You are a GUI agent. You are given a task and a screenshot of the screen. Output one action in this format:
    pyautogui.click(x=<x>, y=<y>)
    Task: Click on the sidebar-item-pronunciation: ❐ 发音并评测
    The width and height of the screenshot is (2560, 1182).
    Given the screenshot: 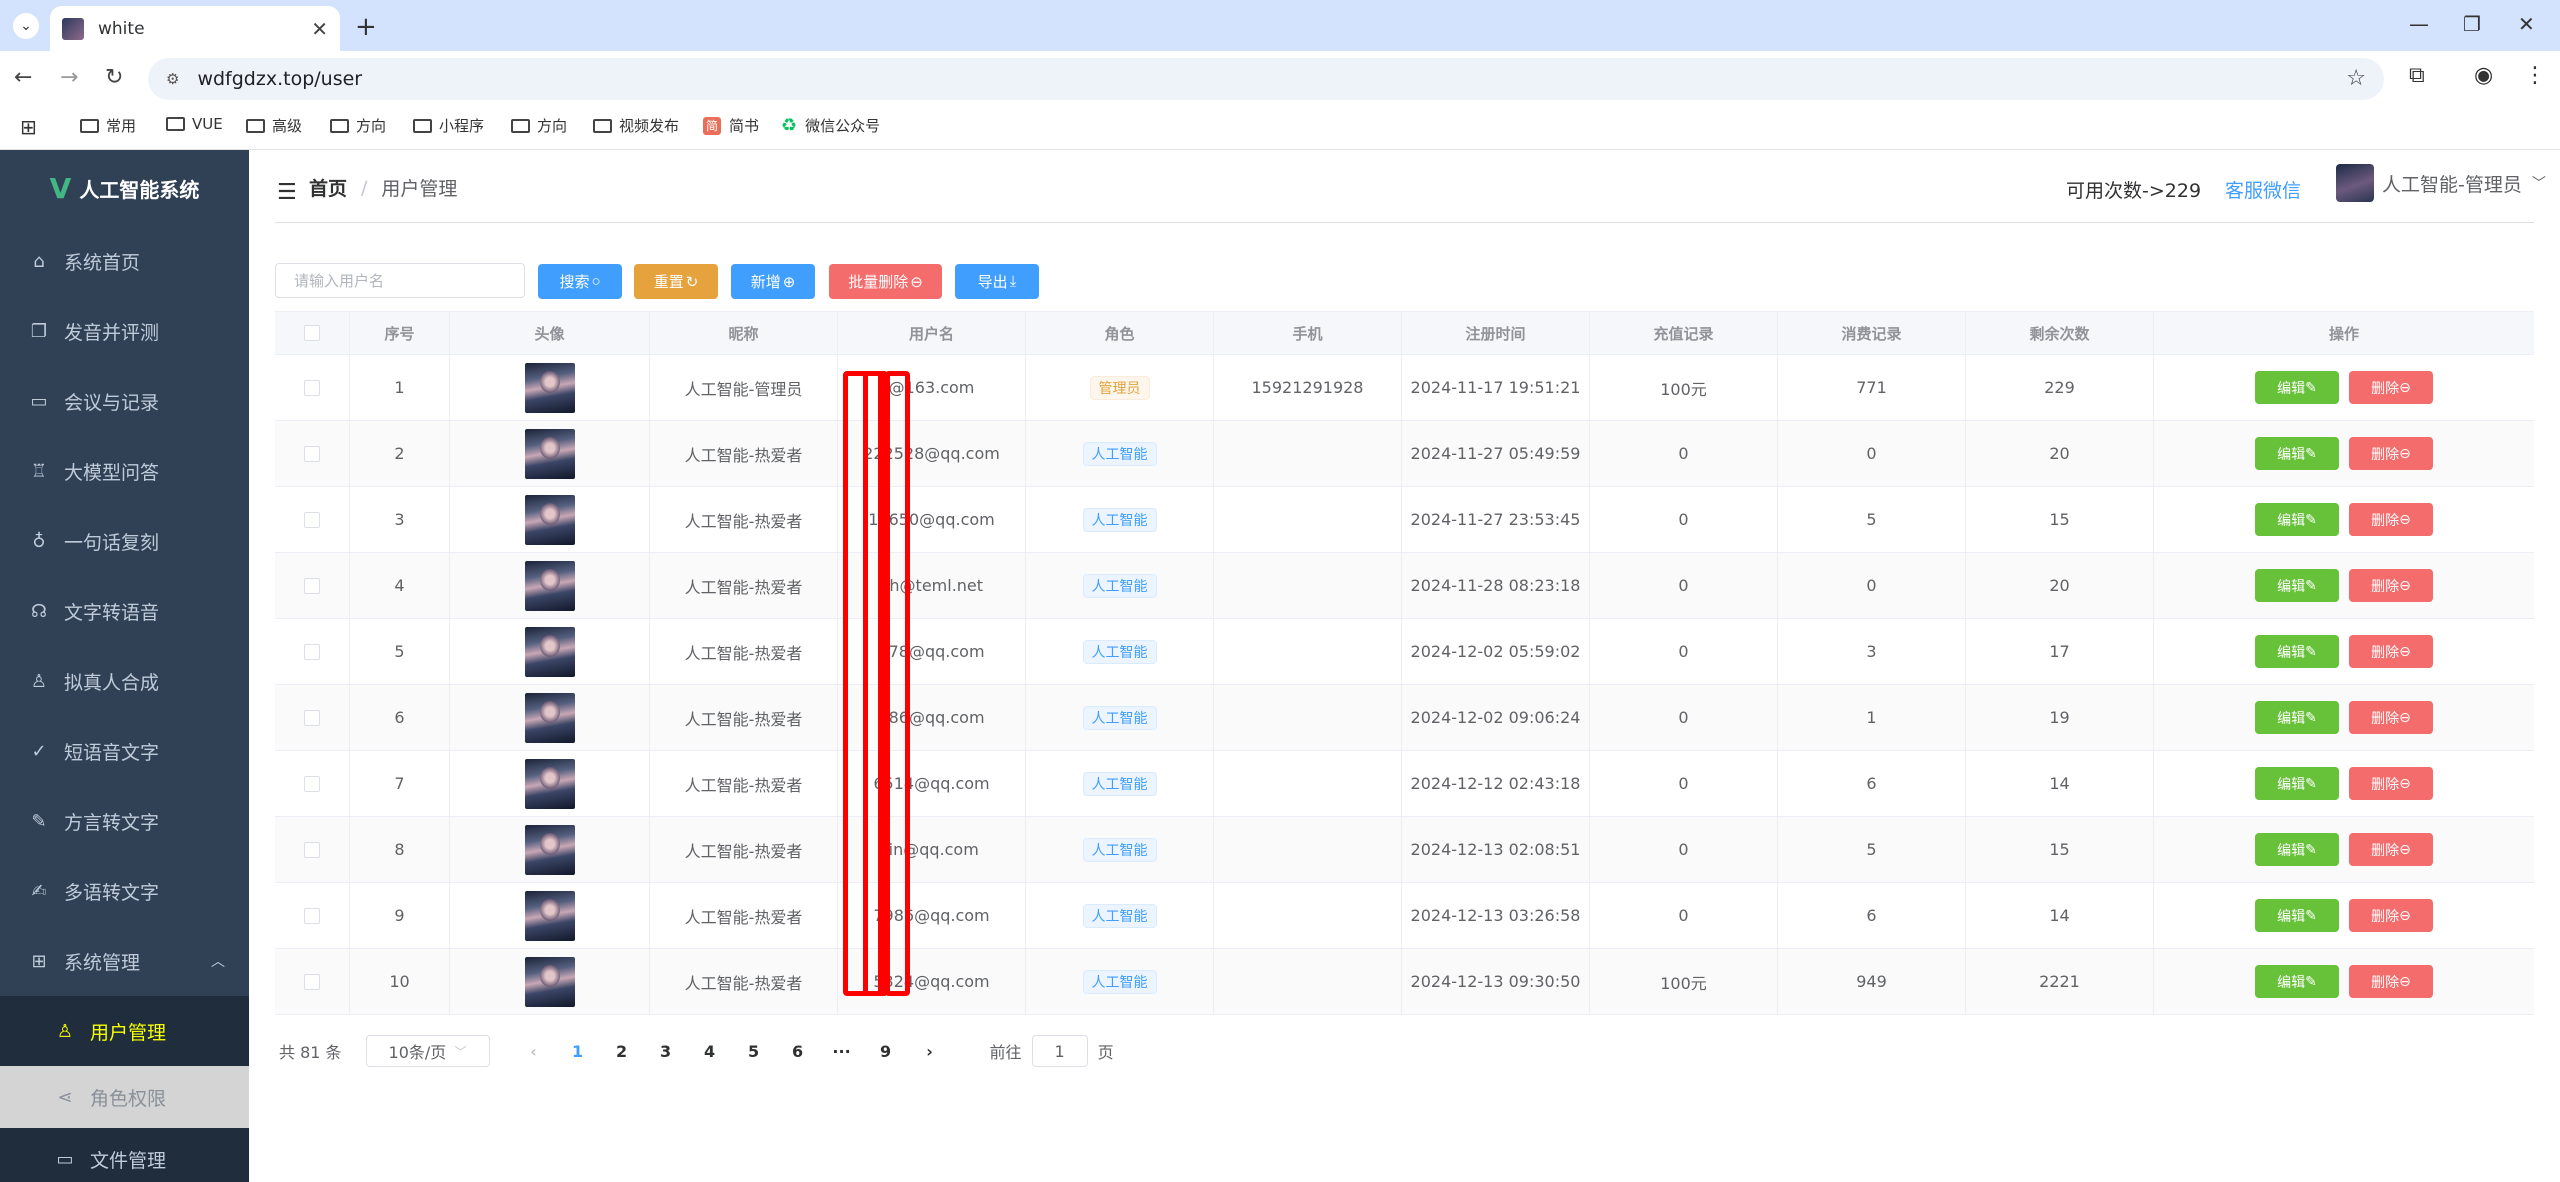 What is the action you would take?
    pyautogui.click(x=124, y=331)
    